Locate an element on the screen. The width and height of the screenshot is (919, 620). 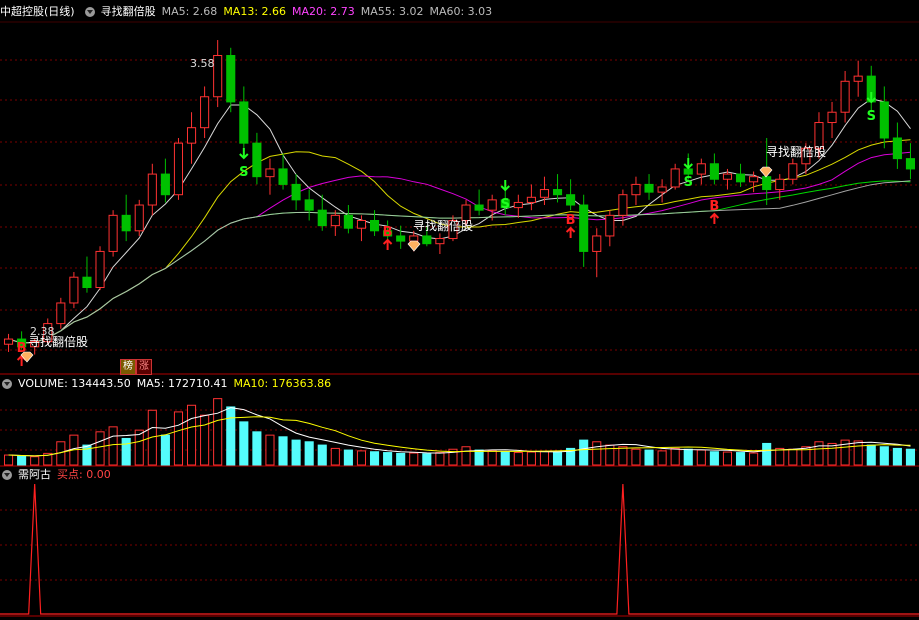
ma55-value: MA55: 3.02 is located at coordinates (392, 11).